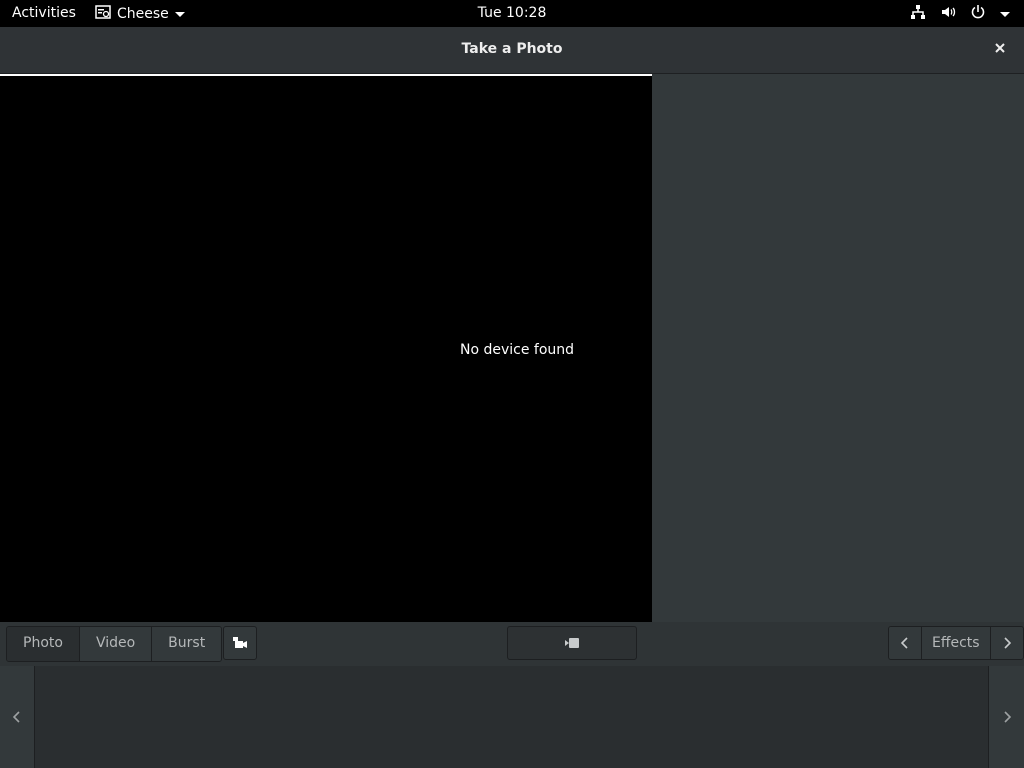 The width and height of the screenshot is (1024, 768). I want to click on app-menu-label: Cheese, so click(143, 14).